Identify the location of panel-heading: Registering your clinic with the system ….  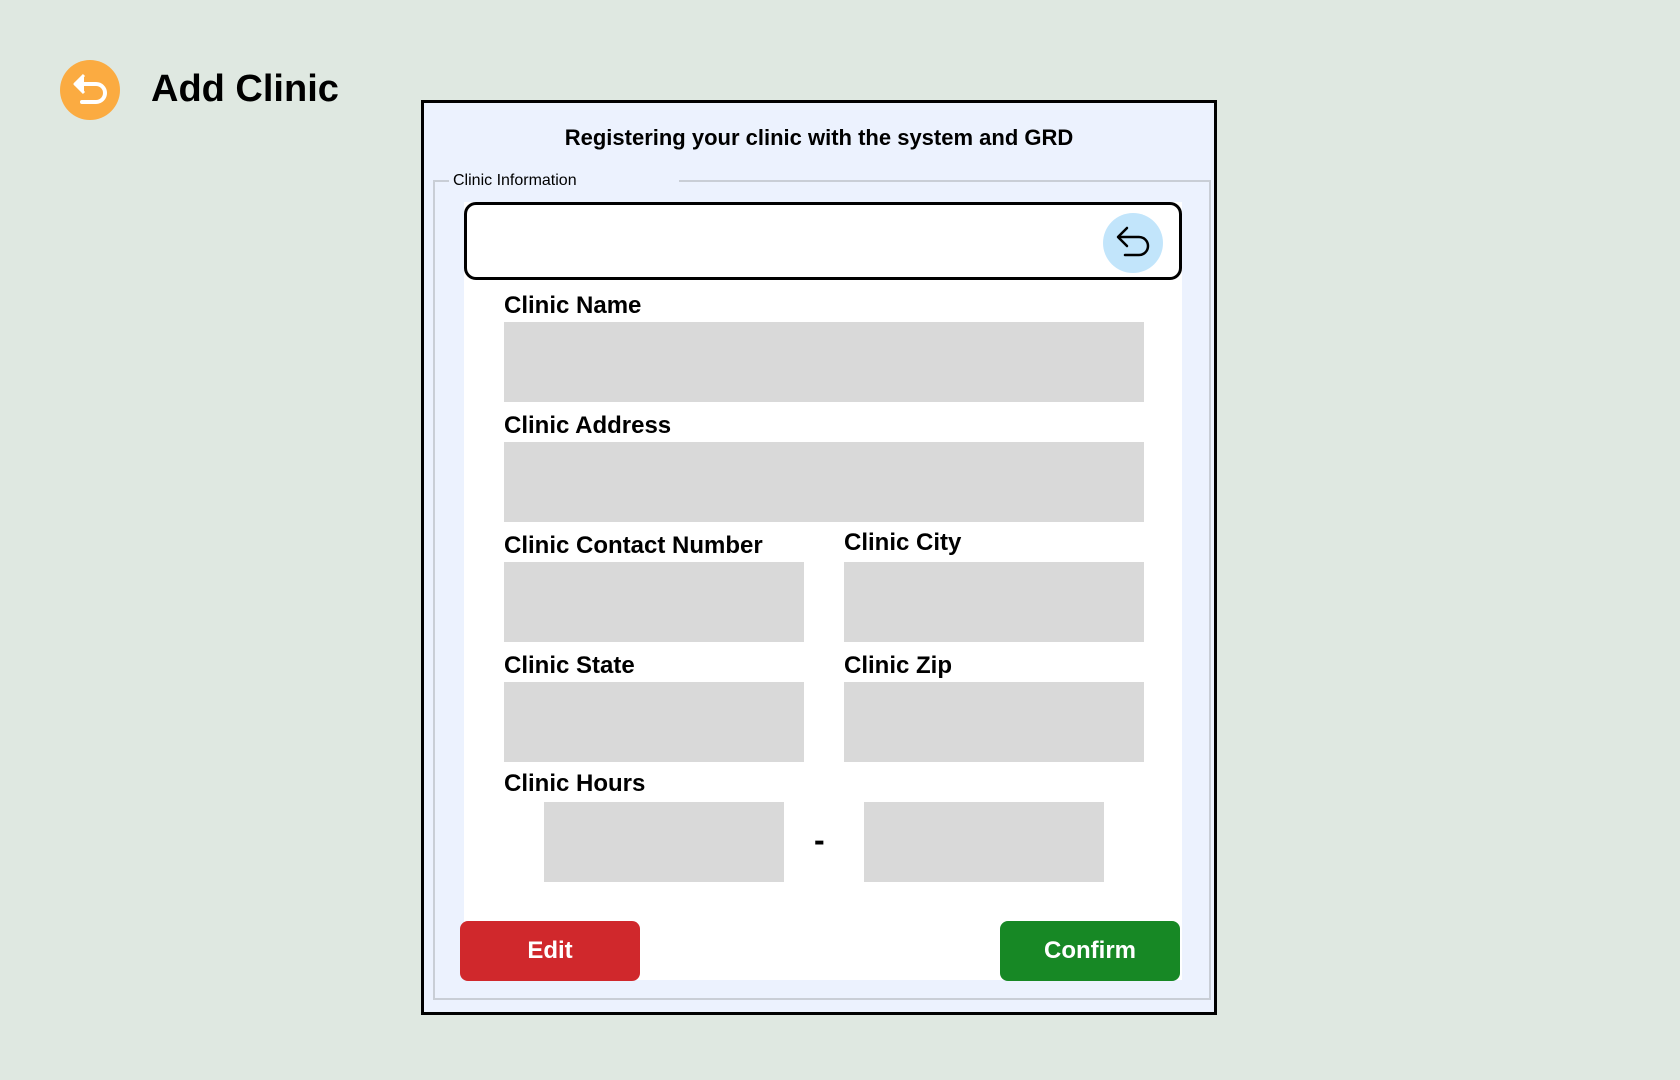
(819, 137).